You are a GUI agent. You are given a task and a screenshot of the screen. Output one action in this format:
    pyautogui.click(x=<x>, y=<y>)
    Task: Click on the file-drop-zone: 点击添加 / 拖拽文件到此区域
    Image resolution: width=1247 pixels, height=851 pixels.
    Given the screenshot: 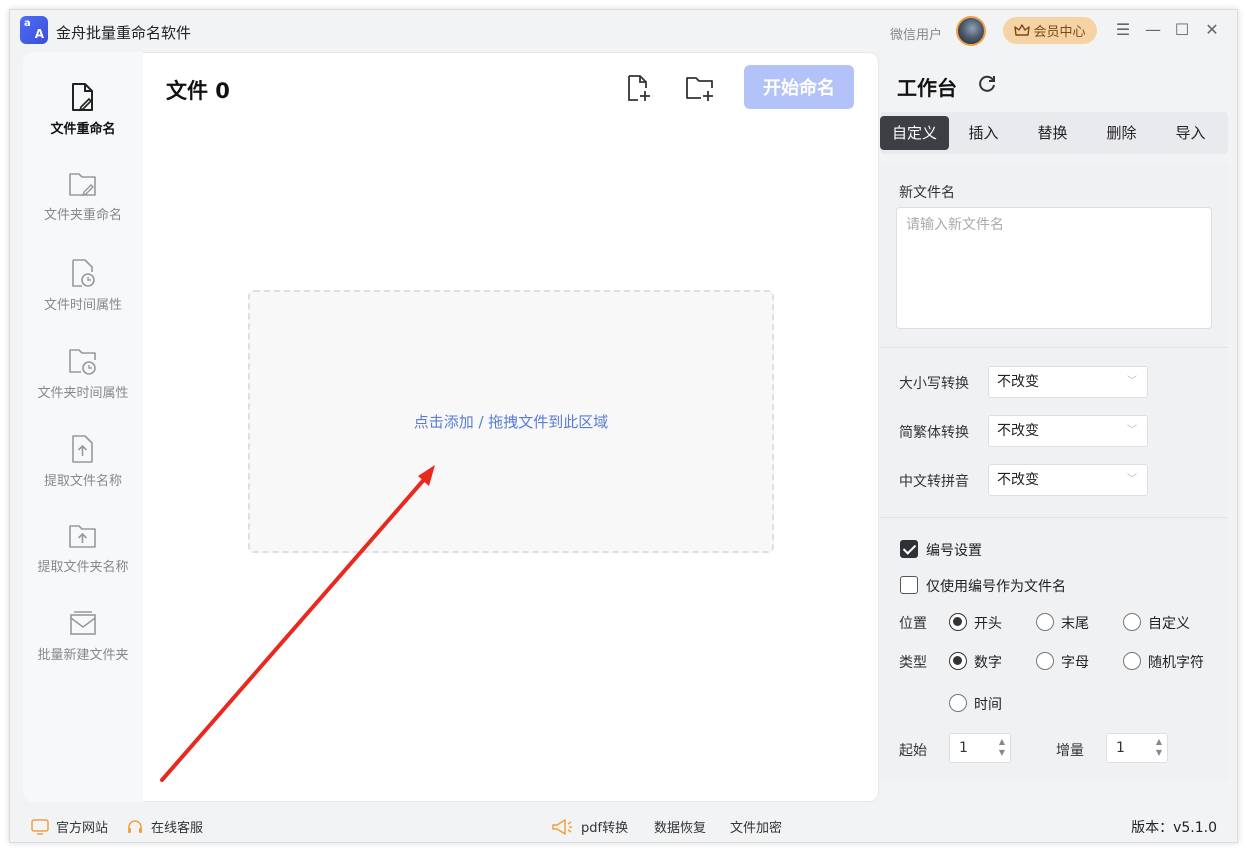 What is the action you would take?
    pyautogui.click(x=511, y=421)
    